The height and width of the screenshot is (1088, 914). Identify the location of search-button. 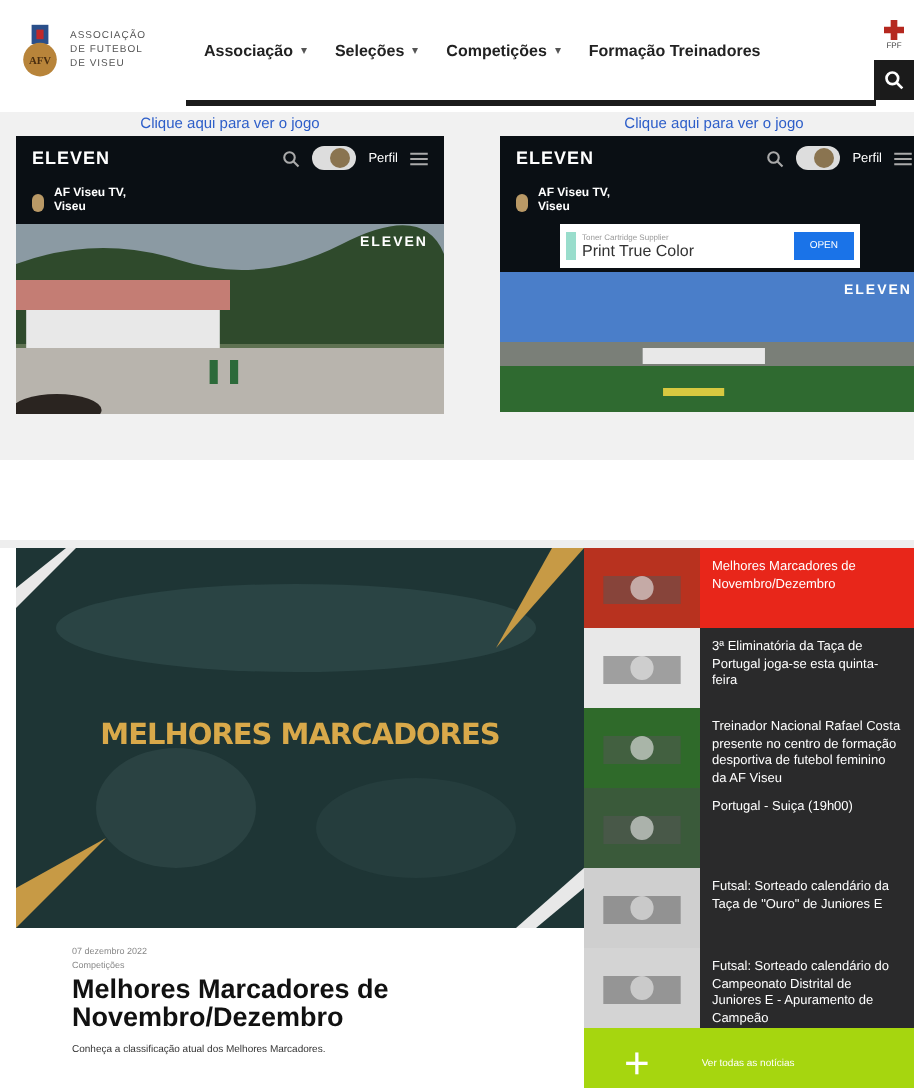
(894, 80).